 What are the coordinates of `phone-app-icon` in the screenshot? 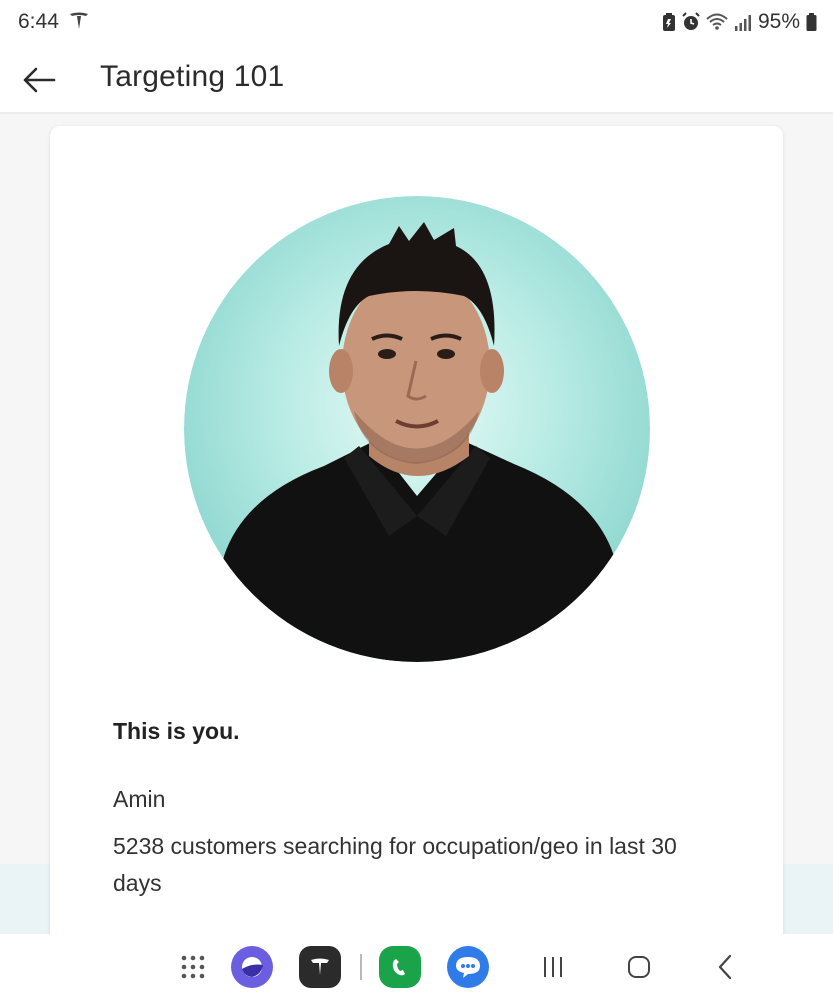 It's located at (400, 967).